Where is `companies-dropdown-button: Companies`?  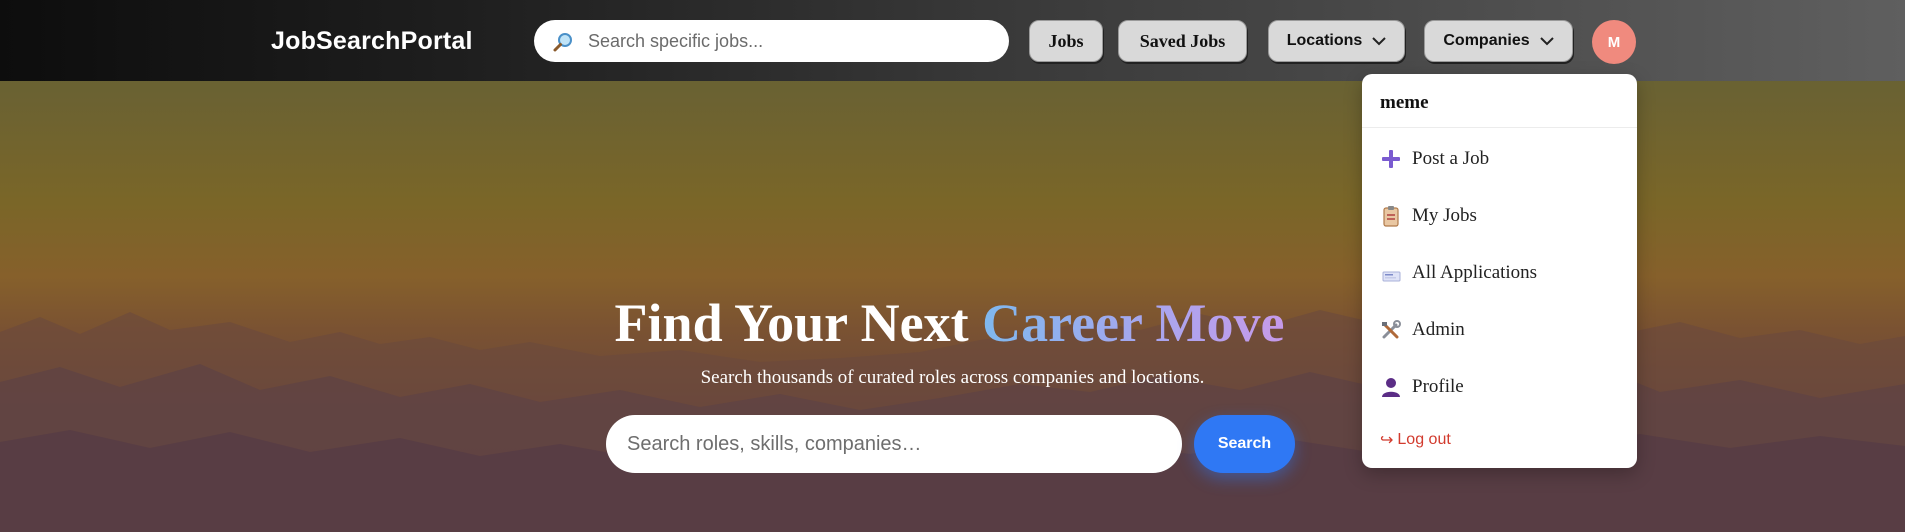
companies-dropdown-button: Companies is located at coordinates (1498, 41).